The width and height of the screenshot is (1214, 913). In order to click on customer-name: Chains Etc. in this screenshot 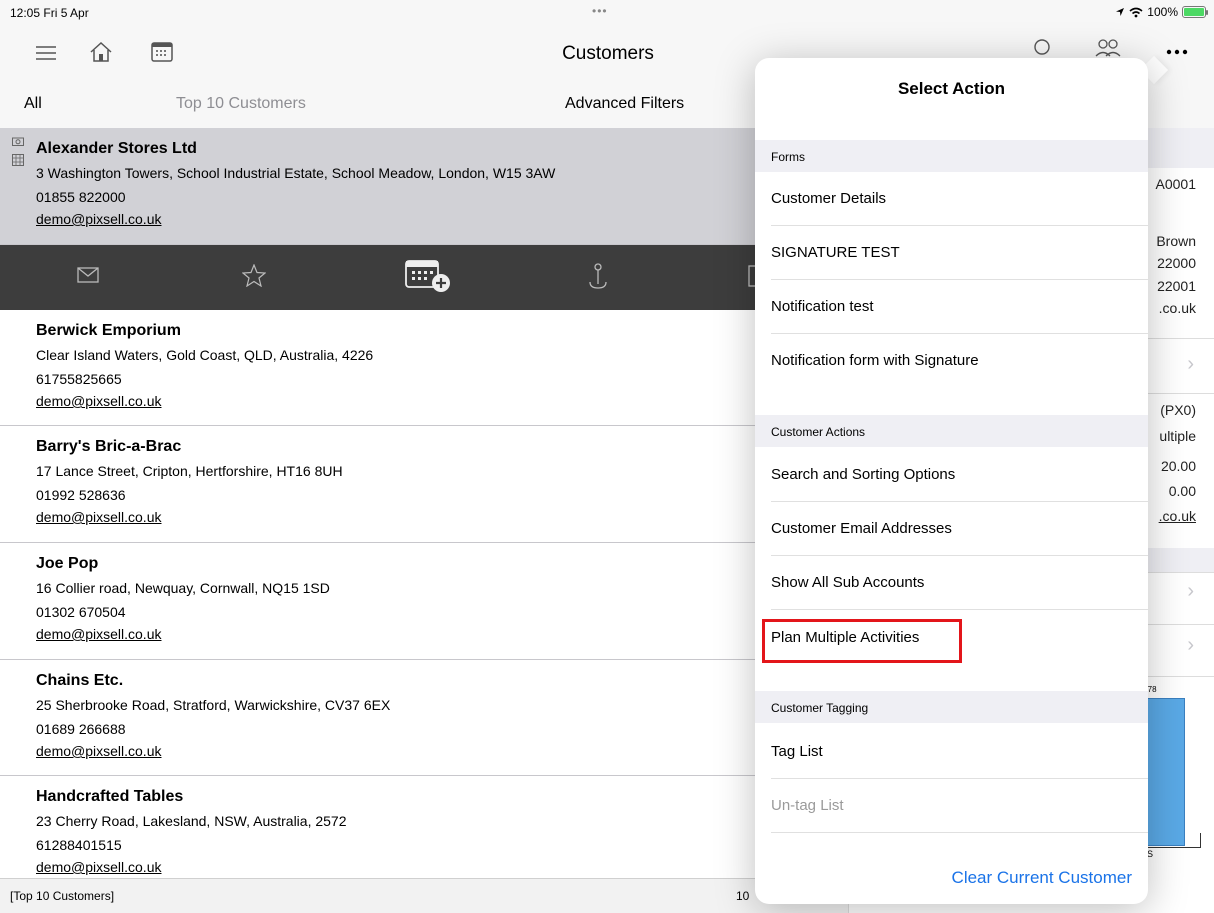, I will do `click(80, 680)`.